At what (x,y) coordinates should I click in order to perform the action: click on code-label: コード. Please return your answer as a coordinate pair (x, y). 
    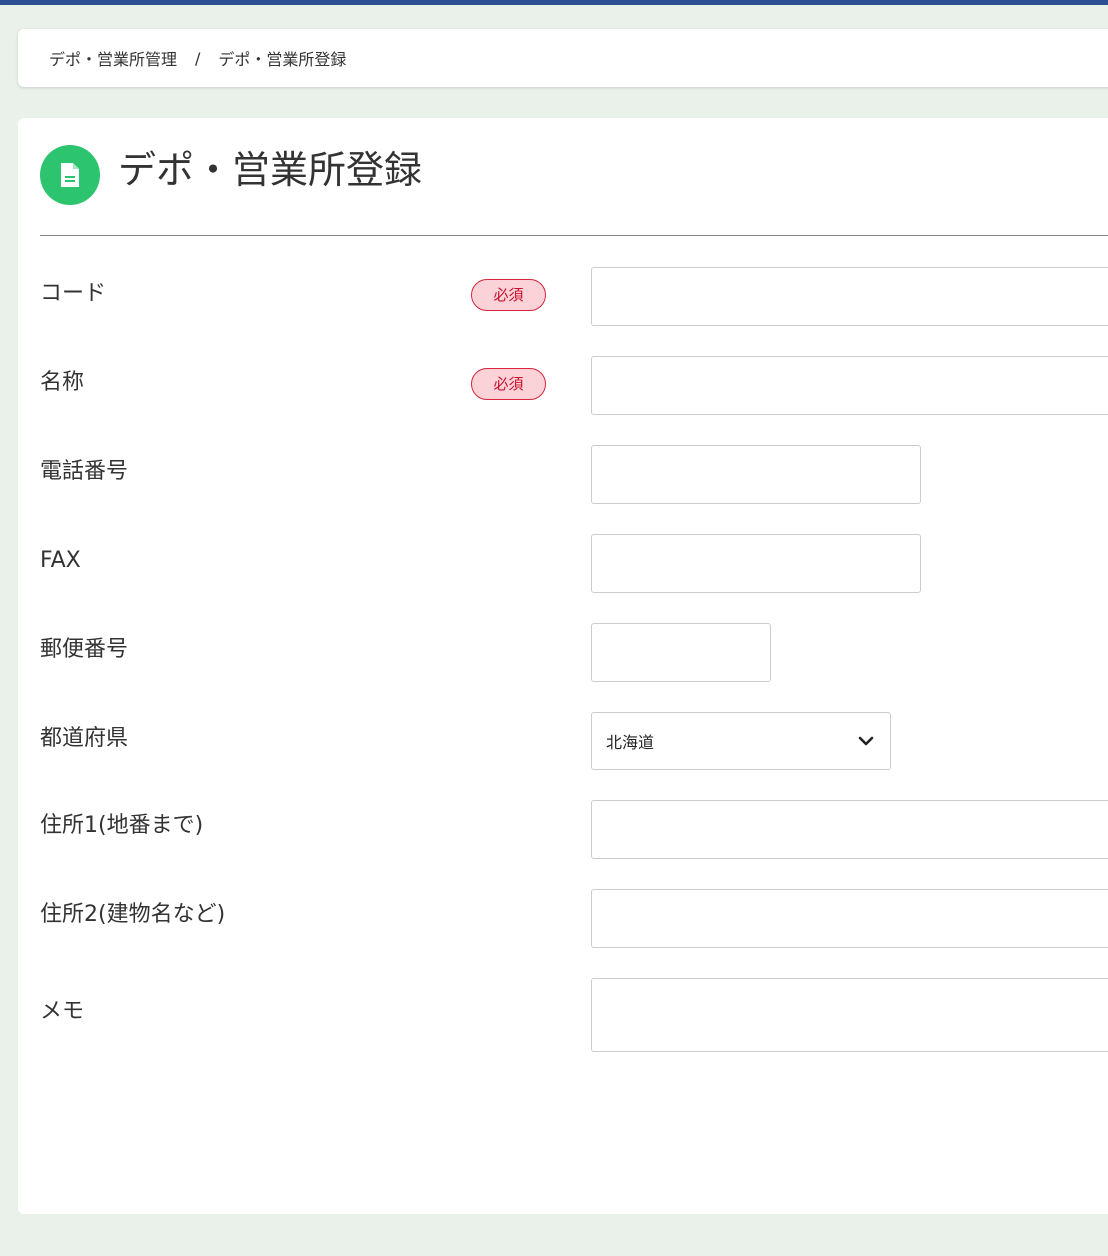
    Looking at the image, I should click on (73, 293).